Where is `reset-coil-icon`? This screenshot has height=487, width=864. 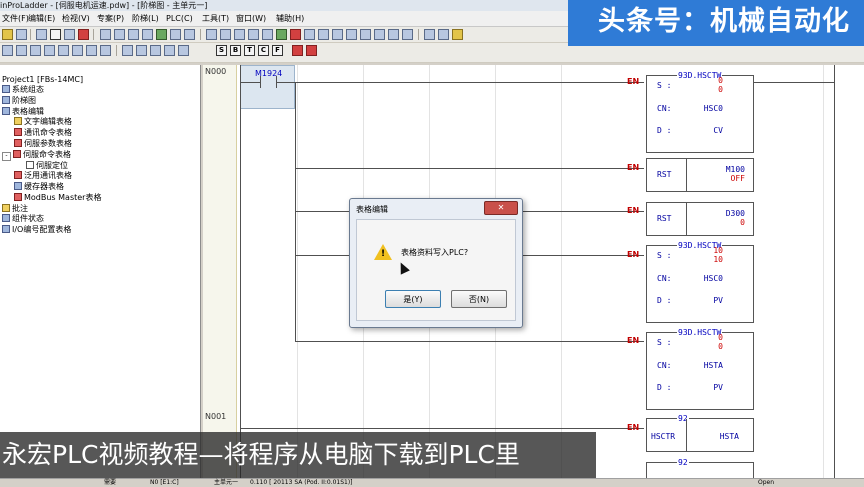 reset-coil-icon is located at coordinates (105, 50).